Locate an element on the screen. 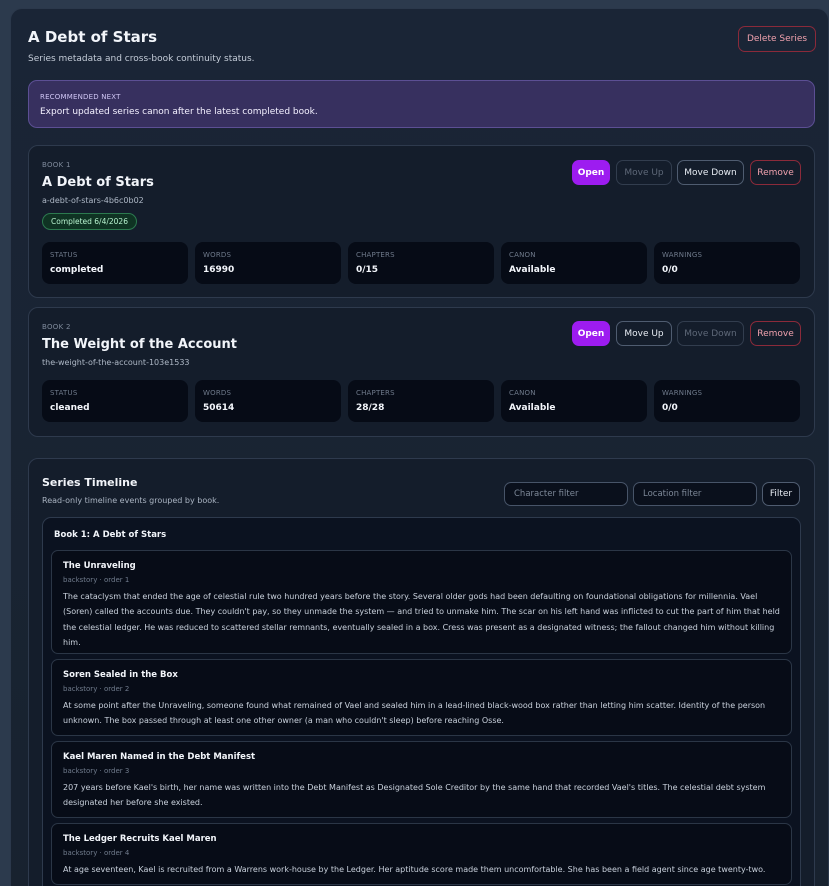 The width and height of the screenshot is (829, 886). stat-status: STATUS cleaned is located at coordinates (115, 401).